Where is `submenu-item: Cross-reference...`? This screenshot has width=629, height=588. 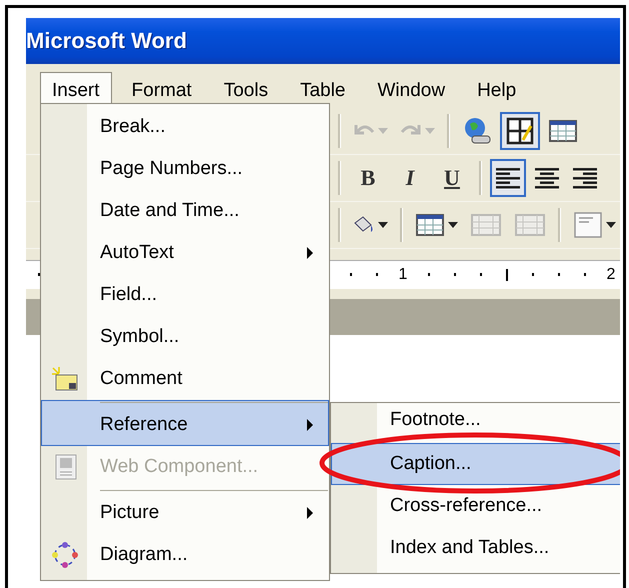
submenu-item: Cross-reference... is located at coordinates (475, 506).